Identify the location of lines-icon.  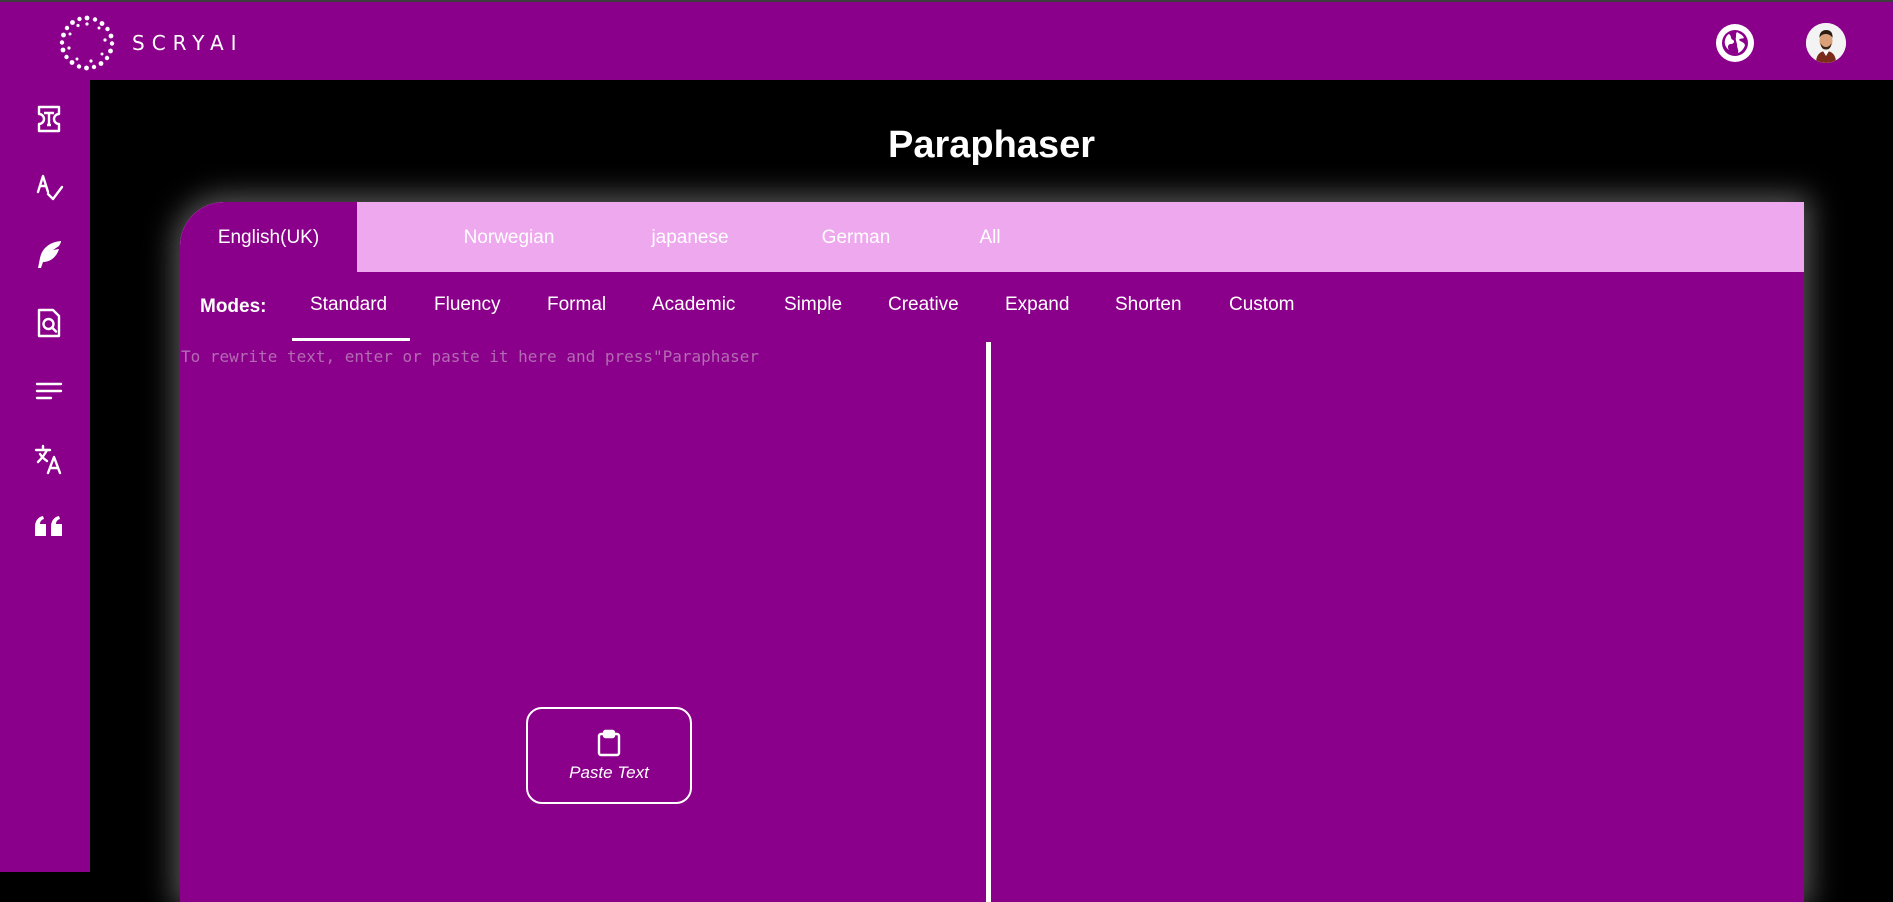
(49, 391).